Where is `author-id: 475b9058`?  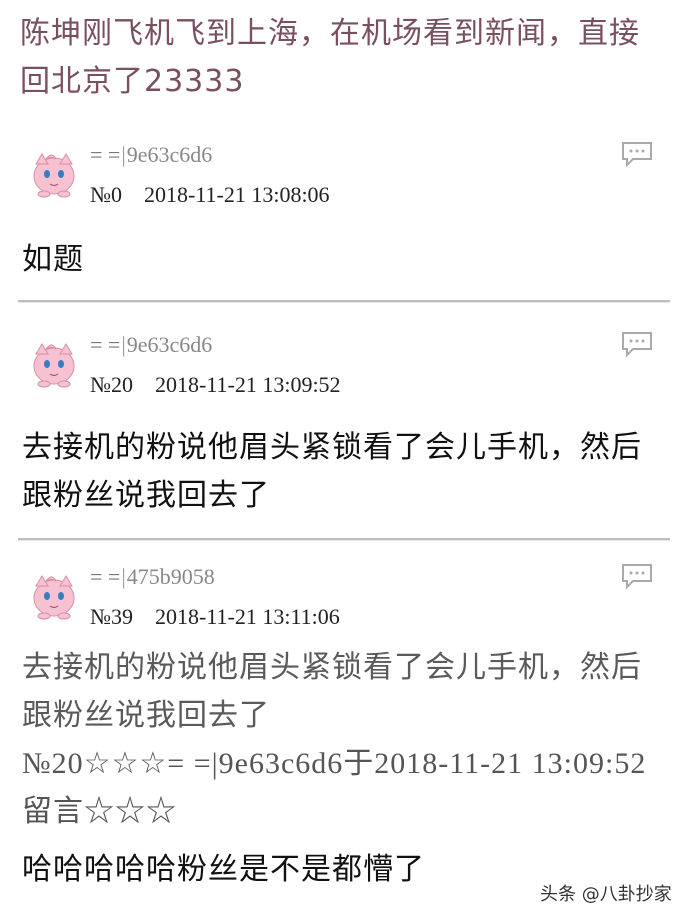 author-id: 475b9058 is located at coordinates (171, 576).